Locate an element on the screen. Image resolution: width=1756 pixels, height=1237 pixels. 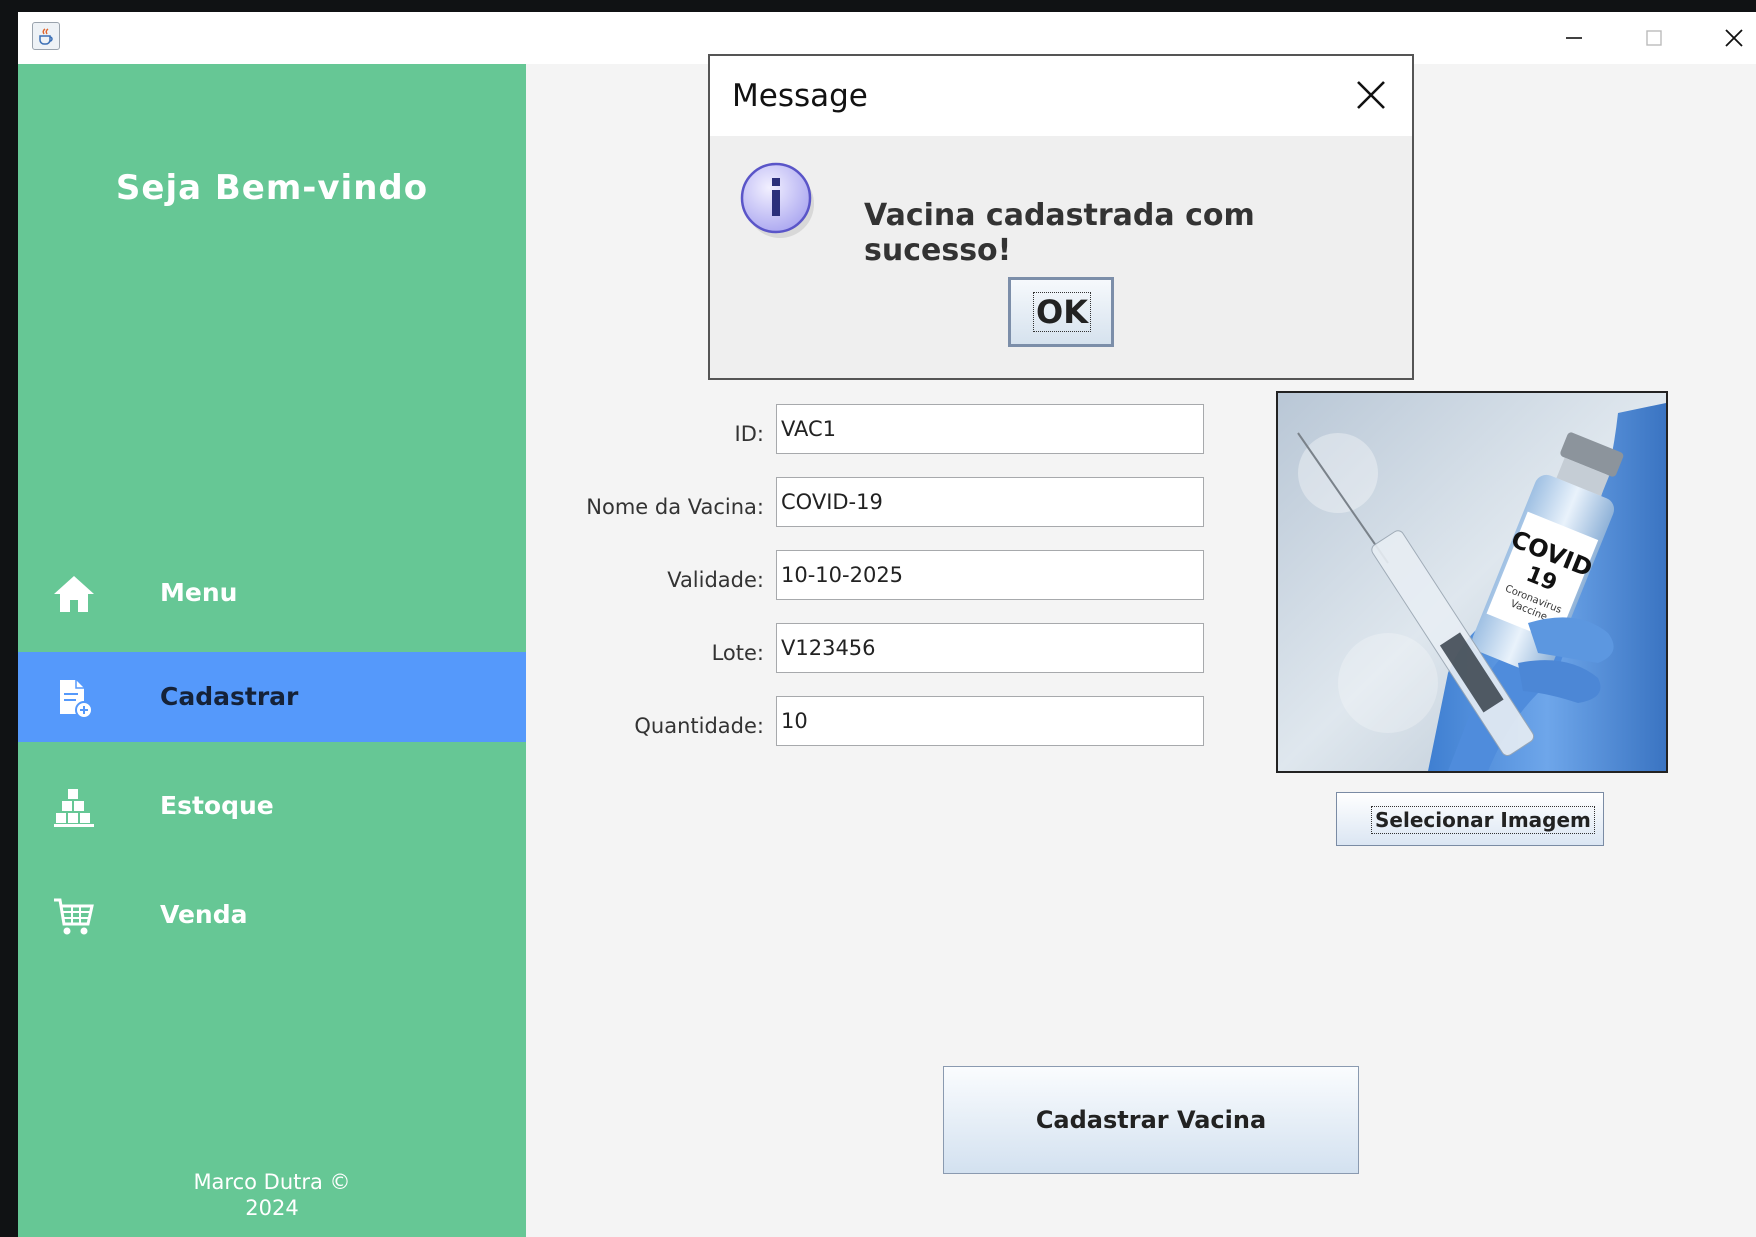
expiry-label: Validade: is located at coordinates (715, 580).